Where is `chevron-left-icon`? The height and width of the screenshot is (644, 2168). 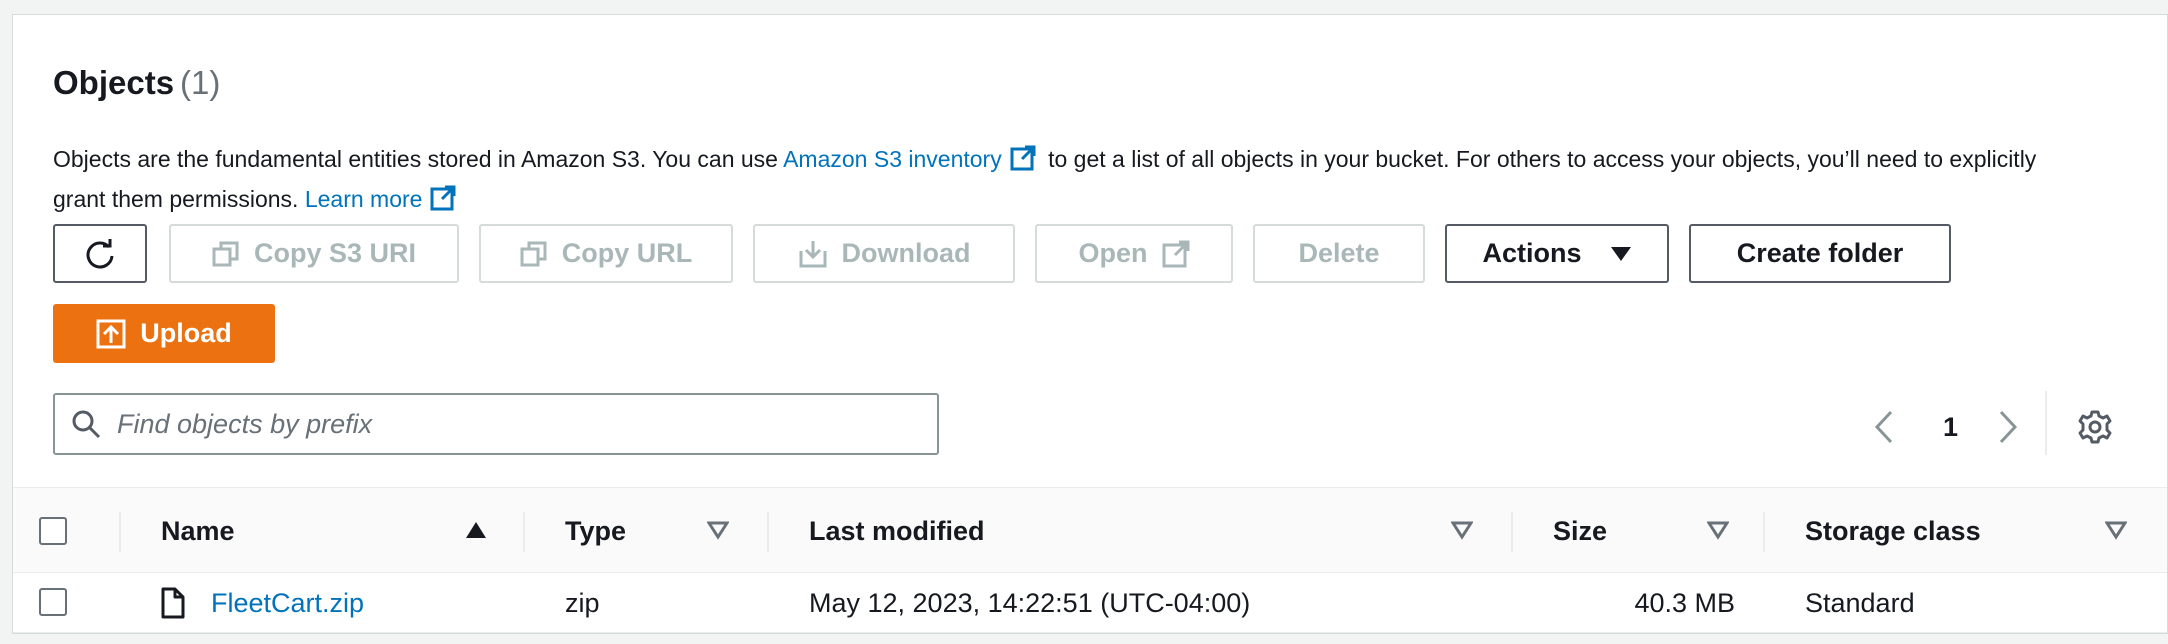 chevron-left-icon is located at coordinates (1883, 427).